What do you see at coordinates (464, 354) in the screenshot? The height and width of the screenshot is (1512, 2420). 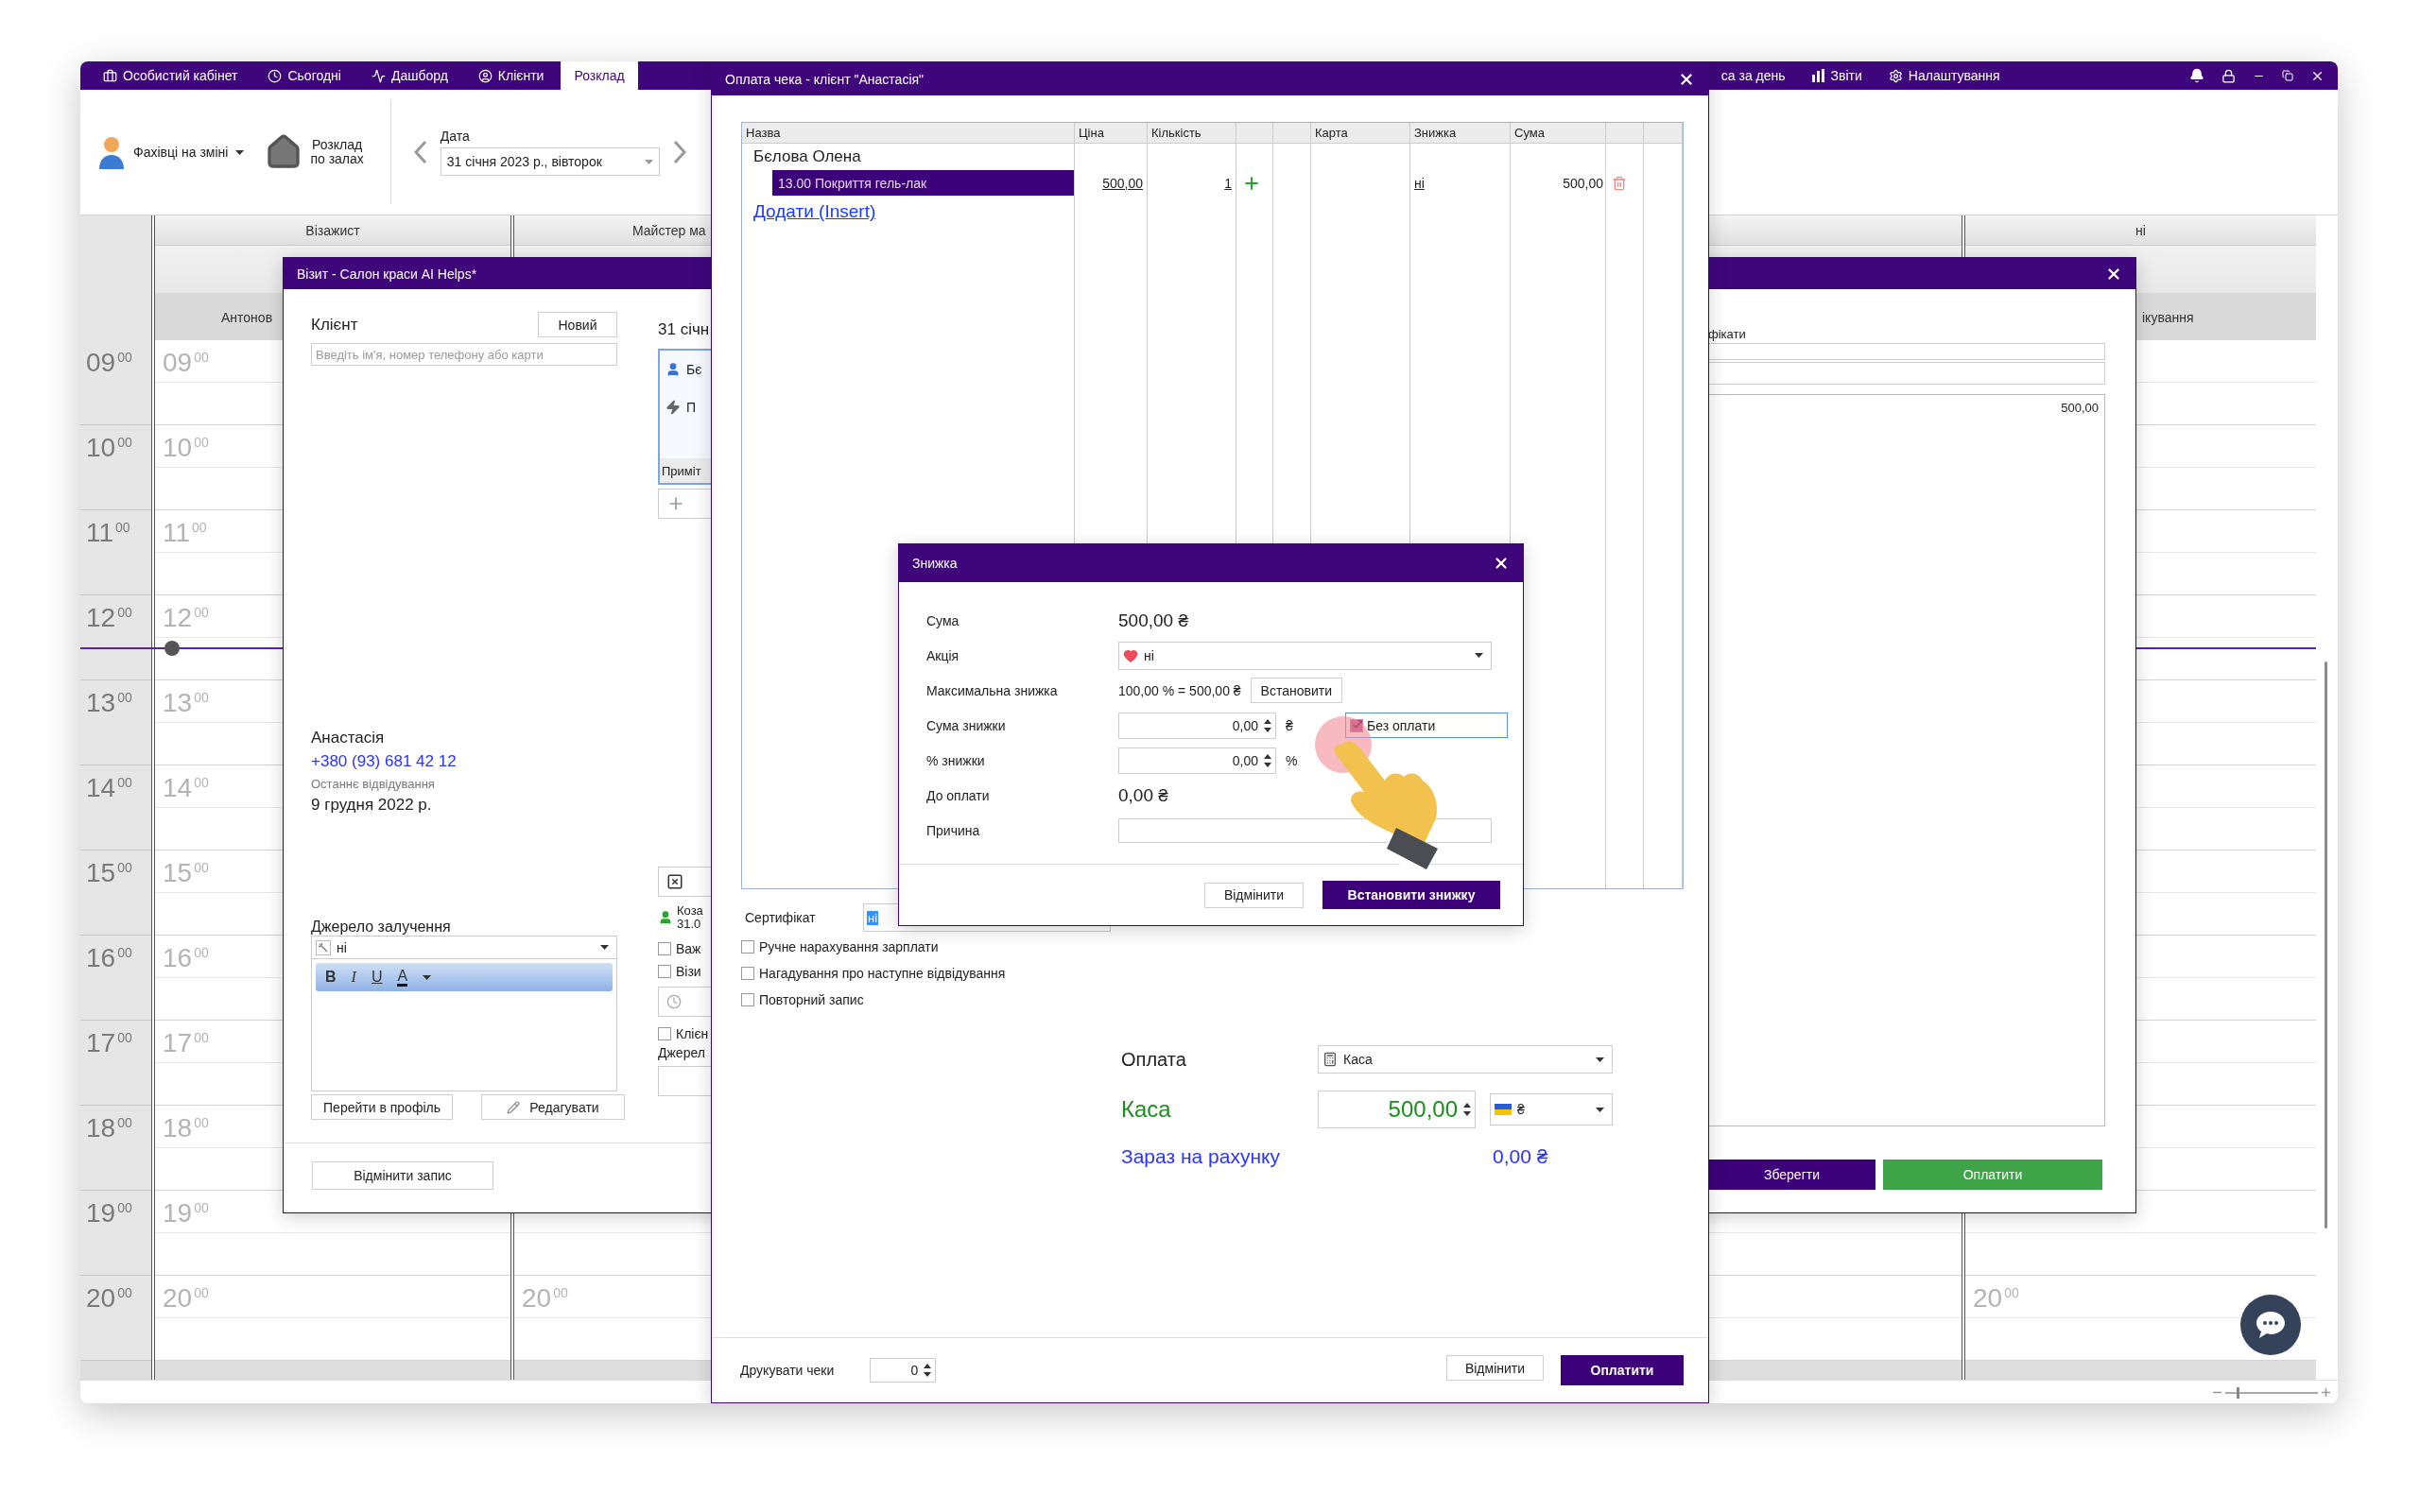 I see `client-search-field: Введіть ім'я, номер телефону або карти` at bounding box center [464, 354].